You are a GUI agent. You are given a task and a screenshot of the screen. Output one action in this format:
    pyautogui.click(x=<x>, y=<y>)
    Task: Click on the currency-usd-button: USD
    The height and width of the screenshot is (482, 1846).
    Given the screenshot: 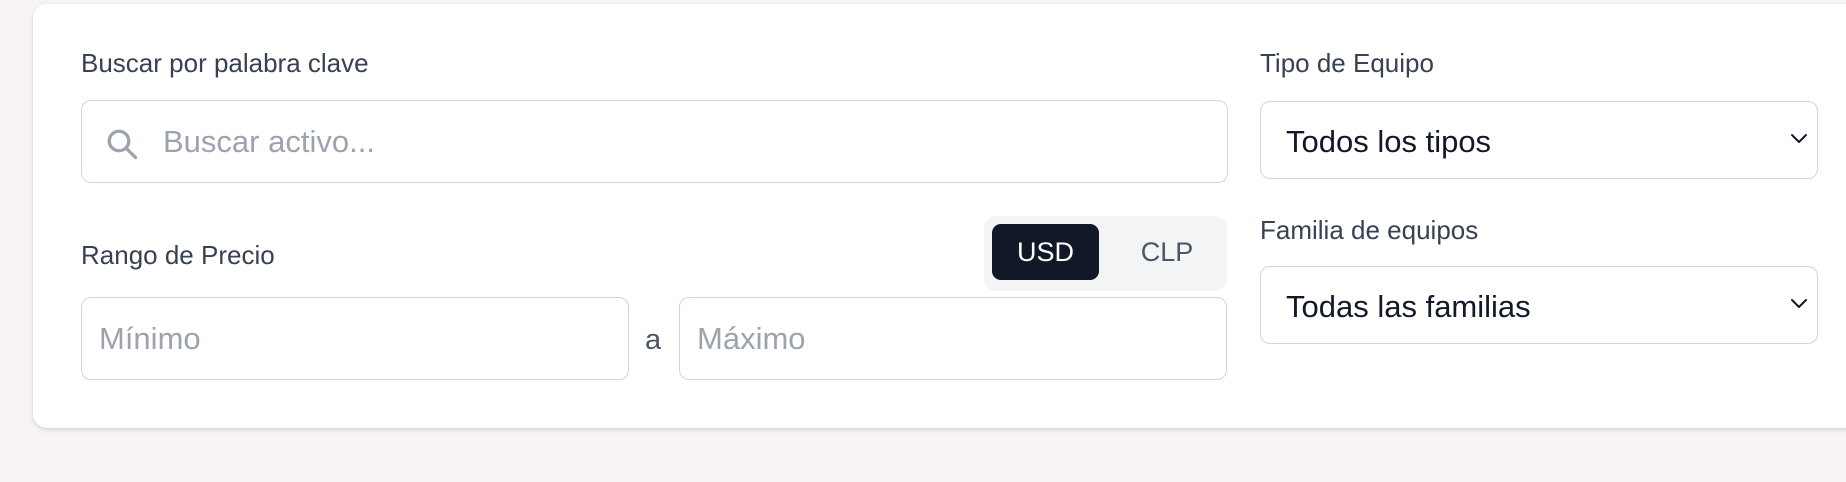 What is the action you would take?
    pyautogui.click(x=1045, y=252)
    